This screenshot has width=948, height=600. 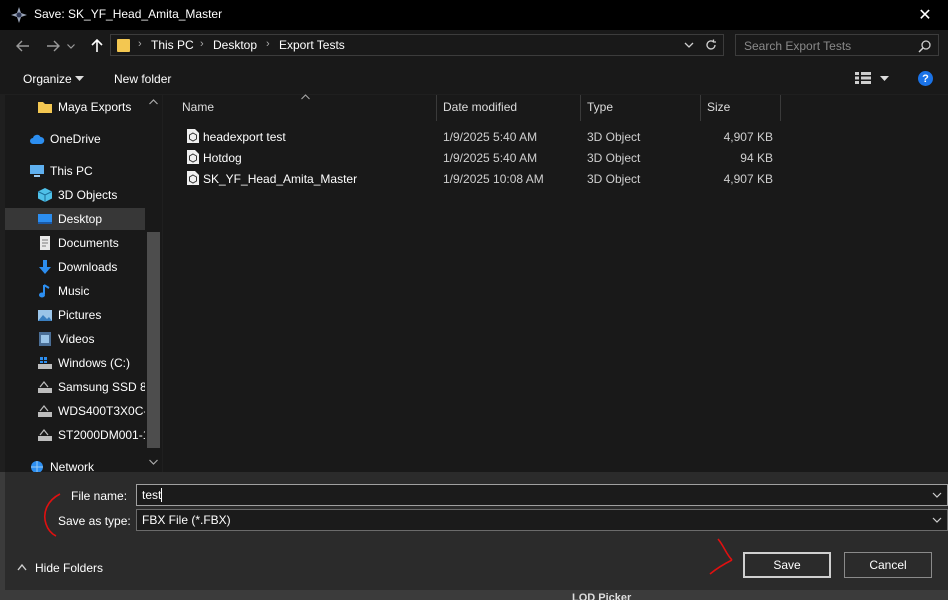 What do you see at coordinates (71, 171) in the screenshot?
I see `sidebar-item-label: This PC` at bounding box center [71, 171].